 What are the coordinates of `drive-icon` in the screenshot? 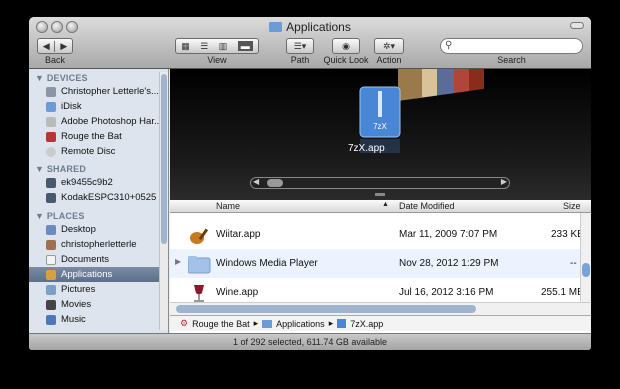 It's located at (51, 136).